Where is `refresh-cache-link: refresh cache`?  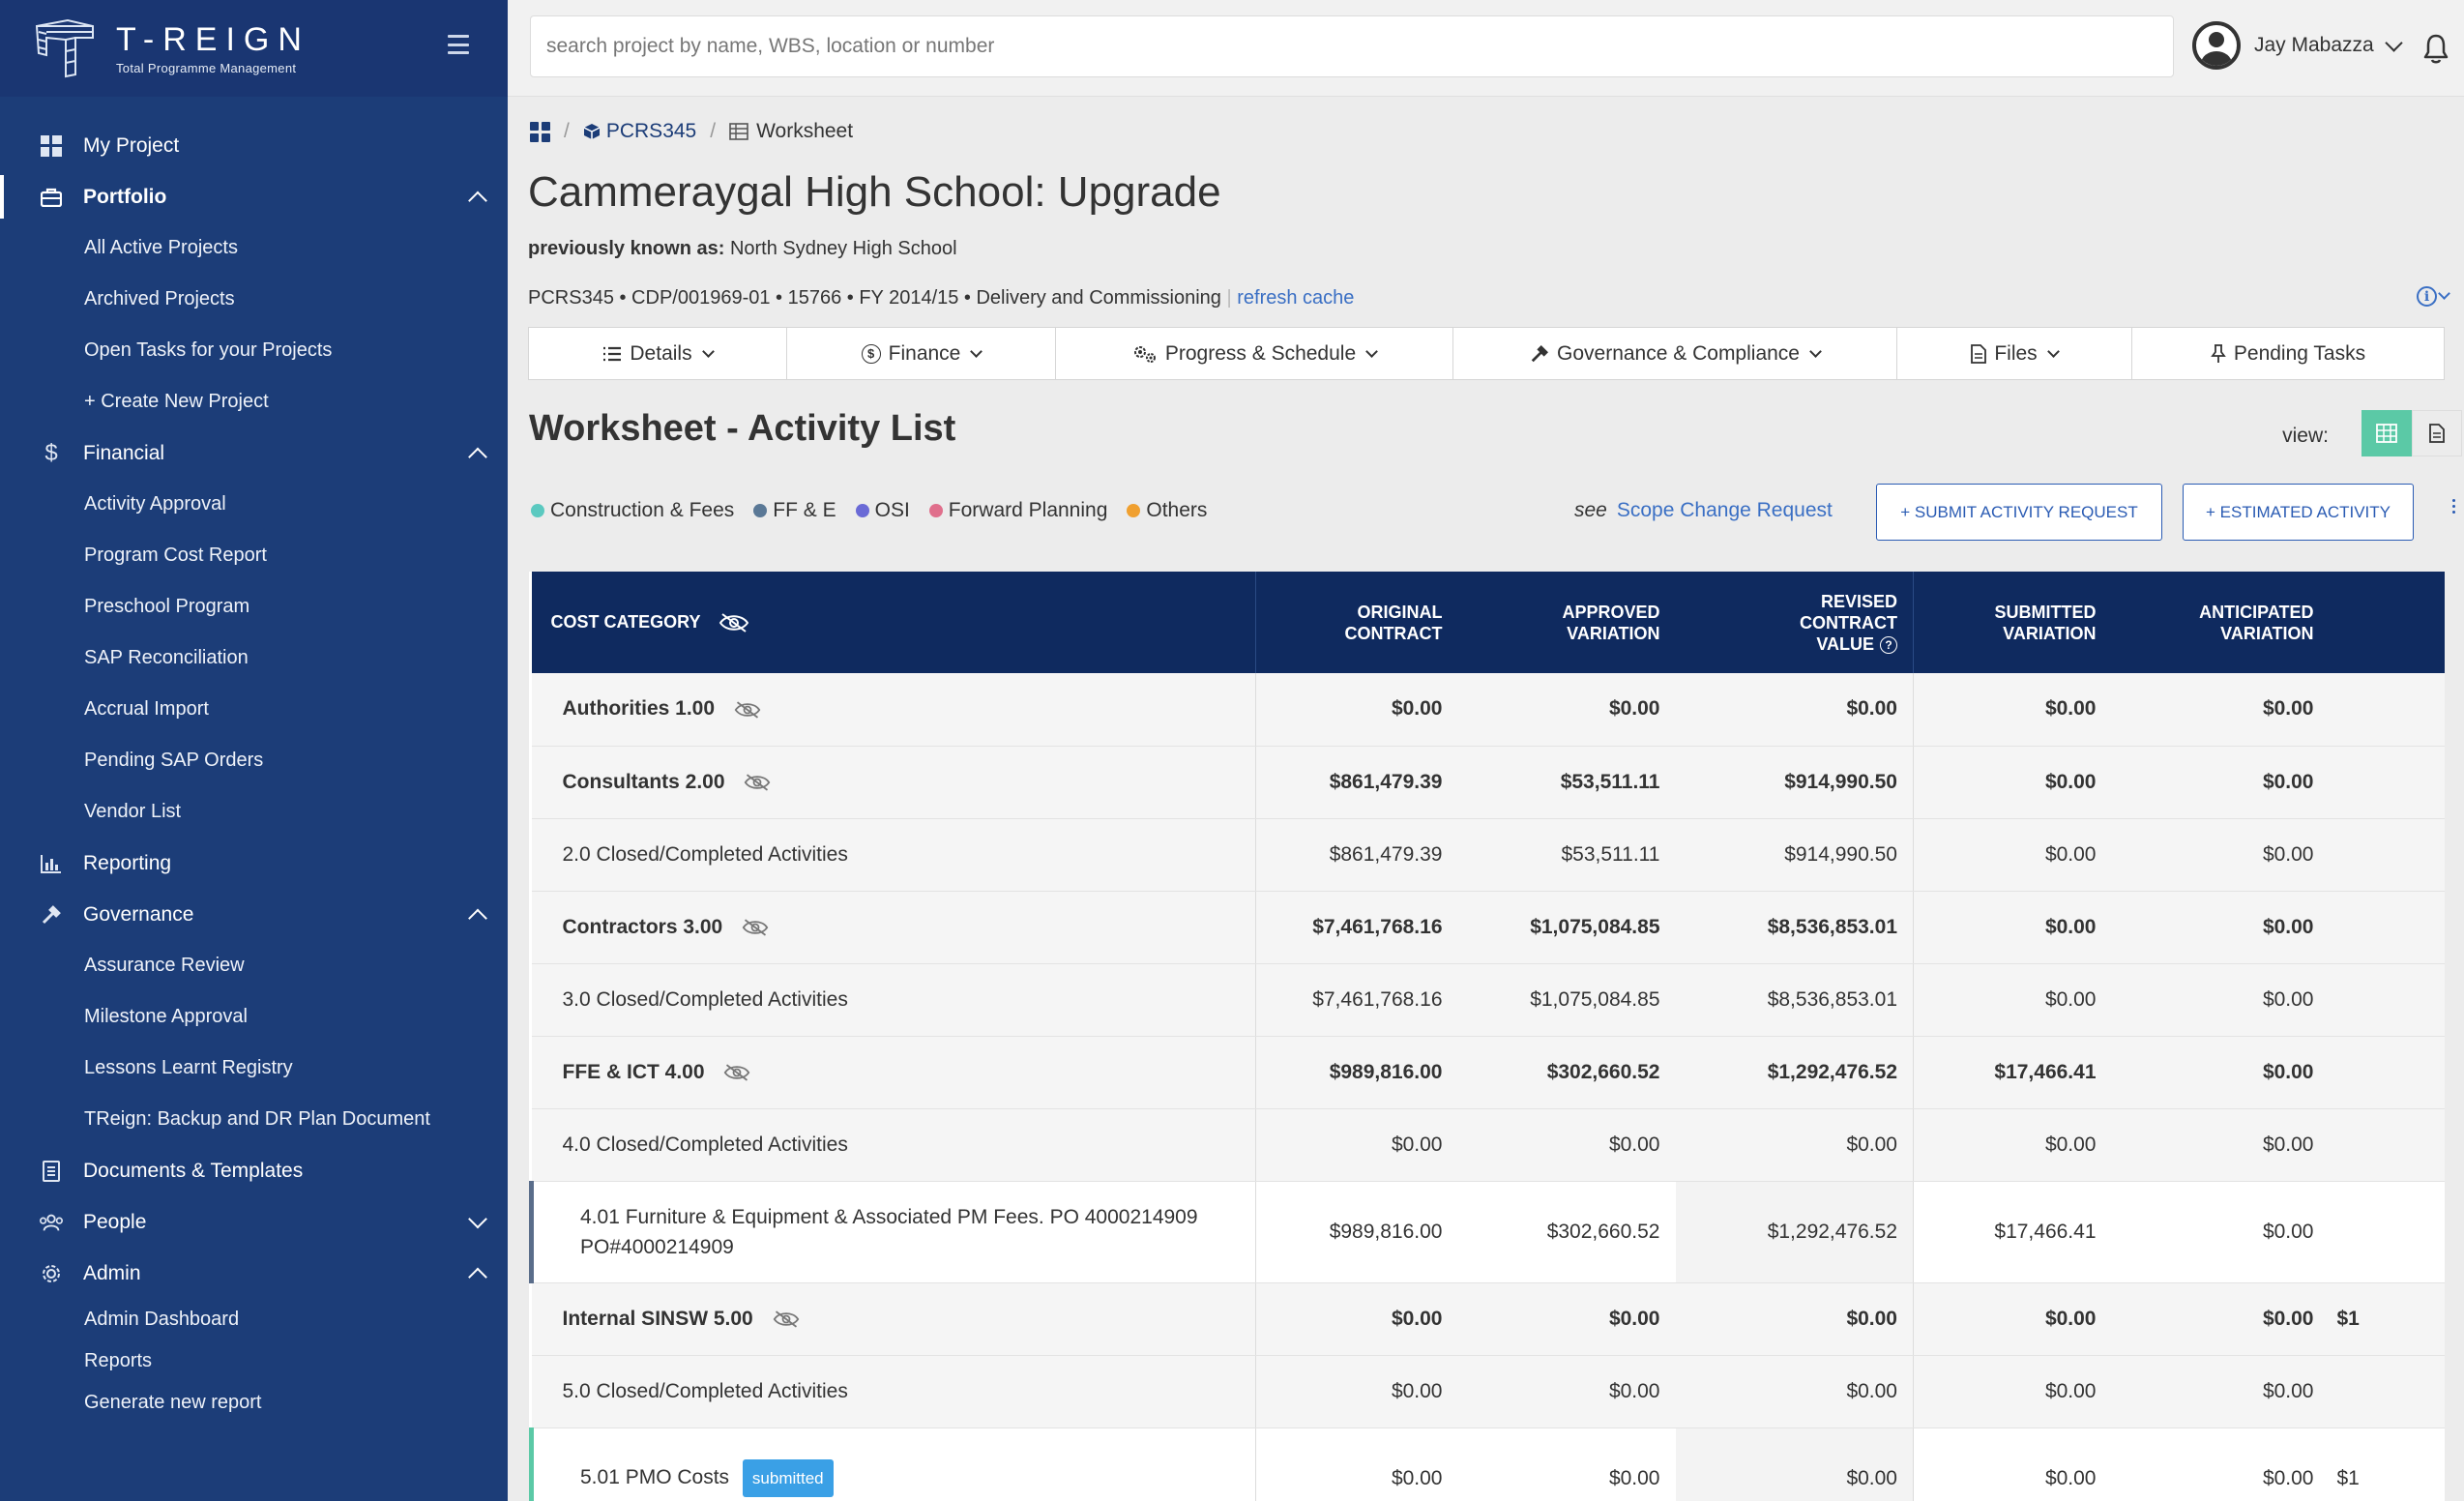 refresh-cache-link: refresh cache is located at coordinates (1295, 298).